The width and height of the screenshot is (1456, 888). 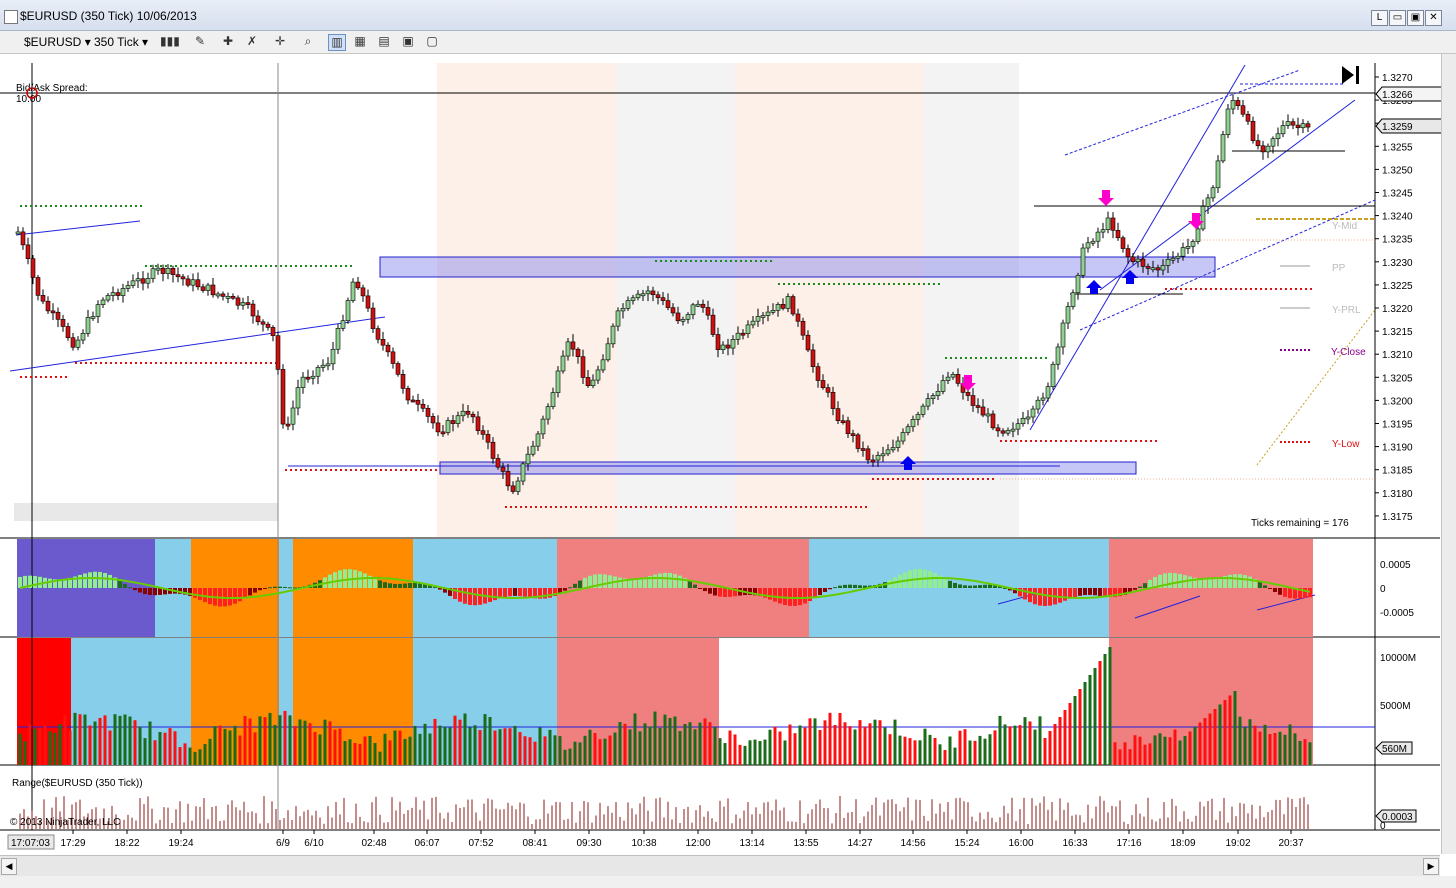 I want to click on time-tick-label: 19:24, so click(x=180, y=843).